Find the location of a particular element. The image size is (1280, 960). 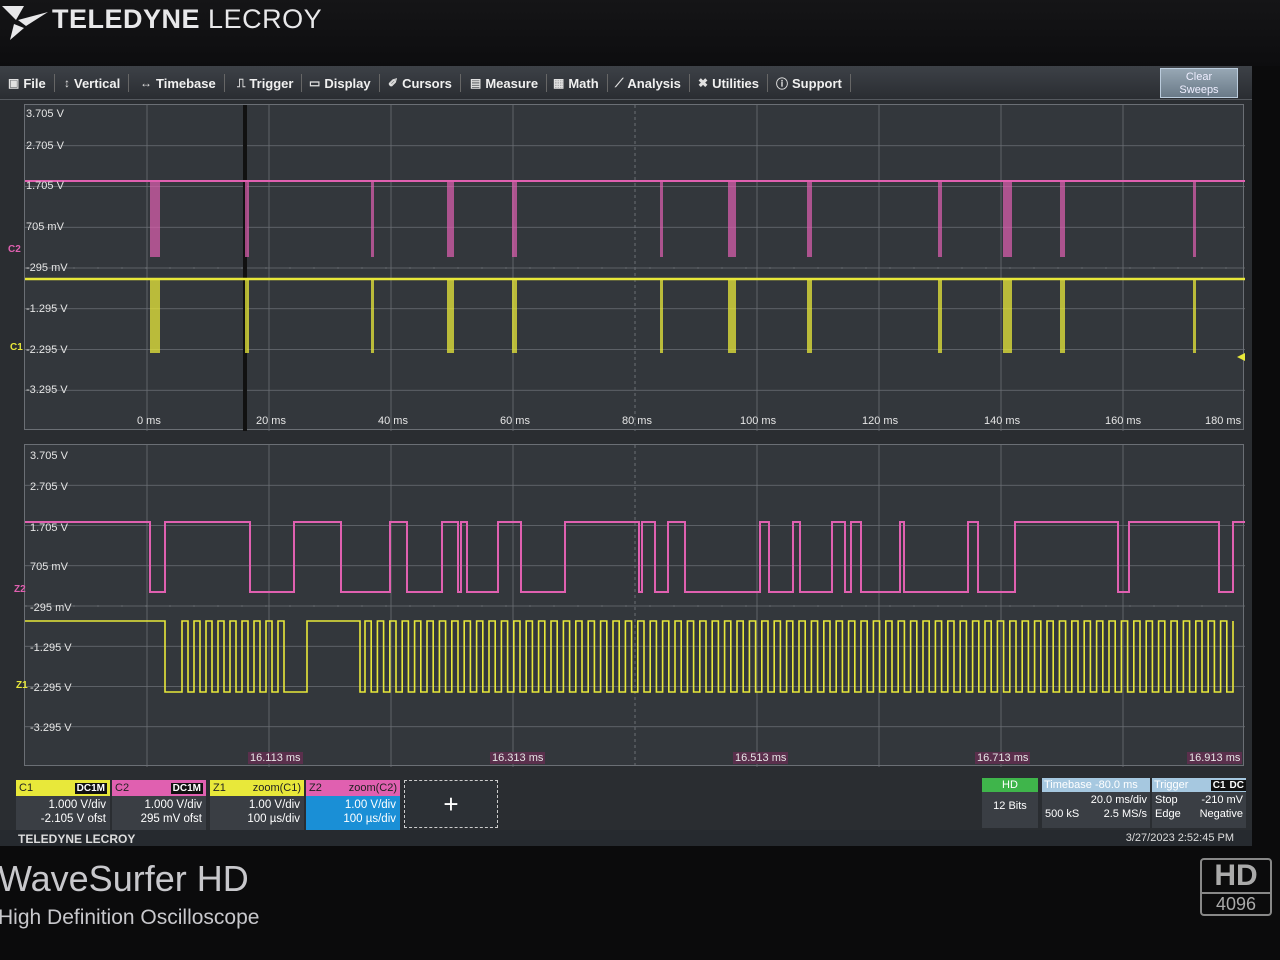

measure-icon: ▤ is located at coordinates (476, 83).